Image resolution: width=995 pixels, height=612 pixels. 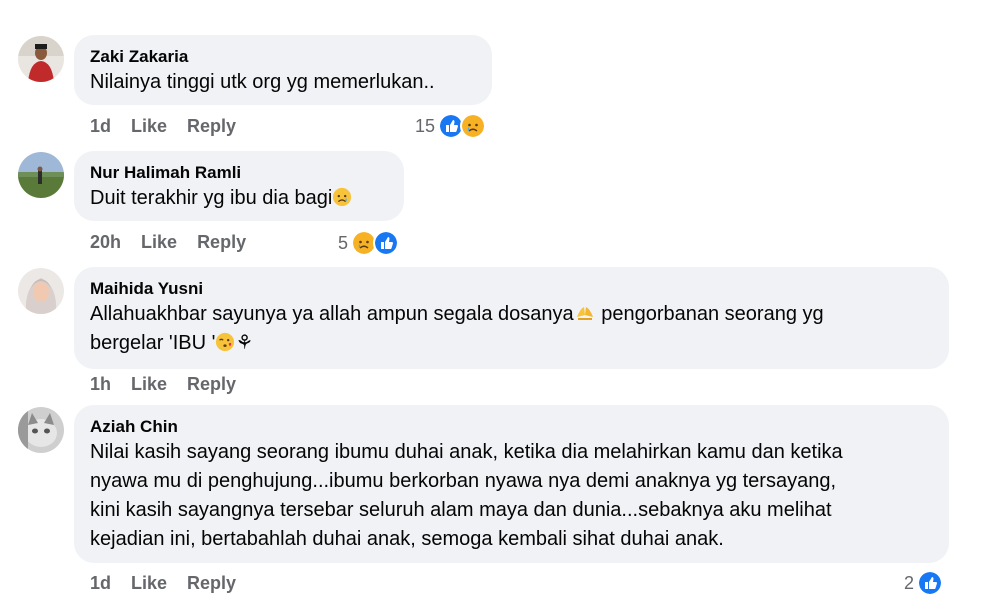 I want to click on sad-face-emoji-icon, so click(x=342, y=197).